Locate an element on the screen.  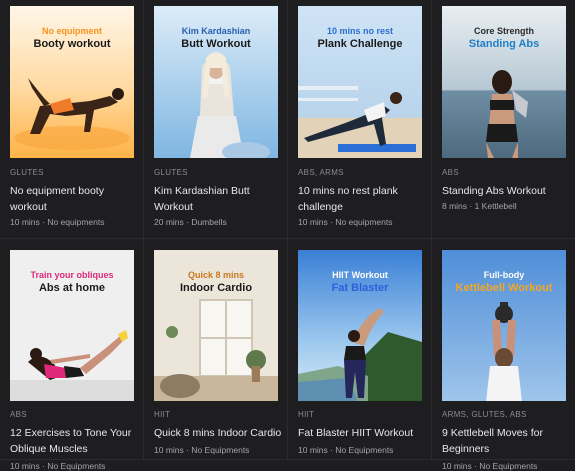
workout-thumbnail: HIIT Workout Fat Blaster is located at coordinates (360, 325).